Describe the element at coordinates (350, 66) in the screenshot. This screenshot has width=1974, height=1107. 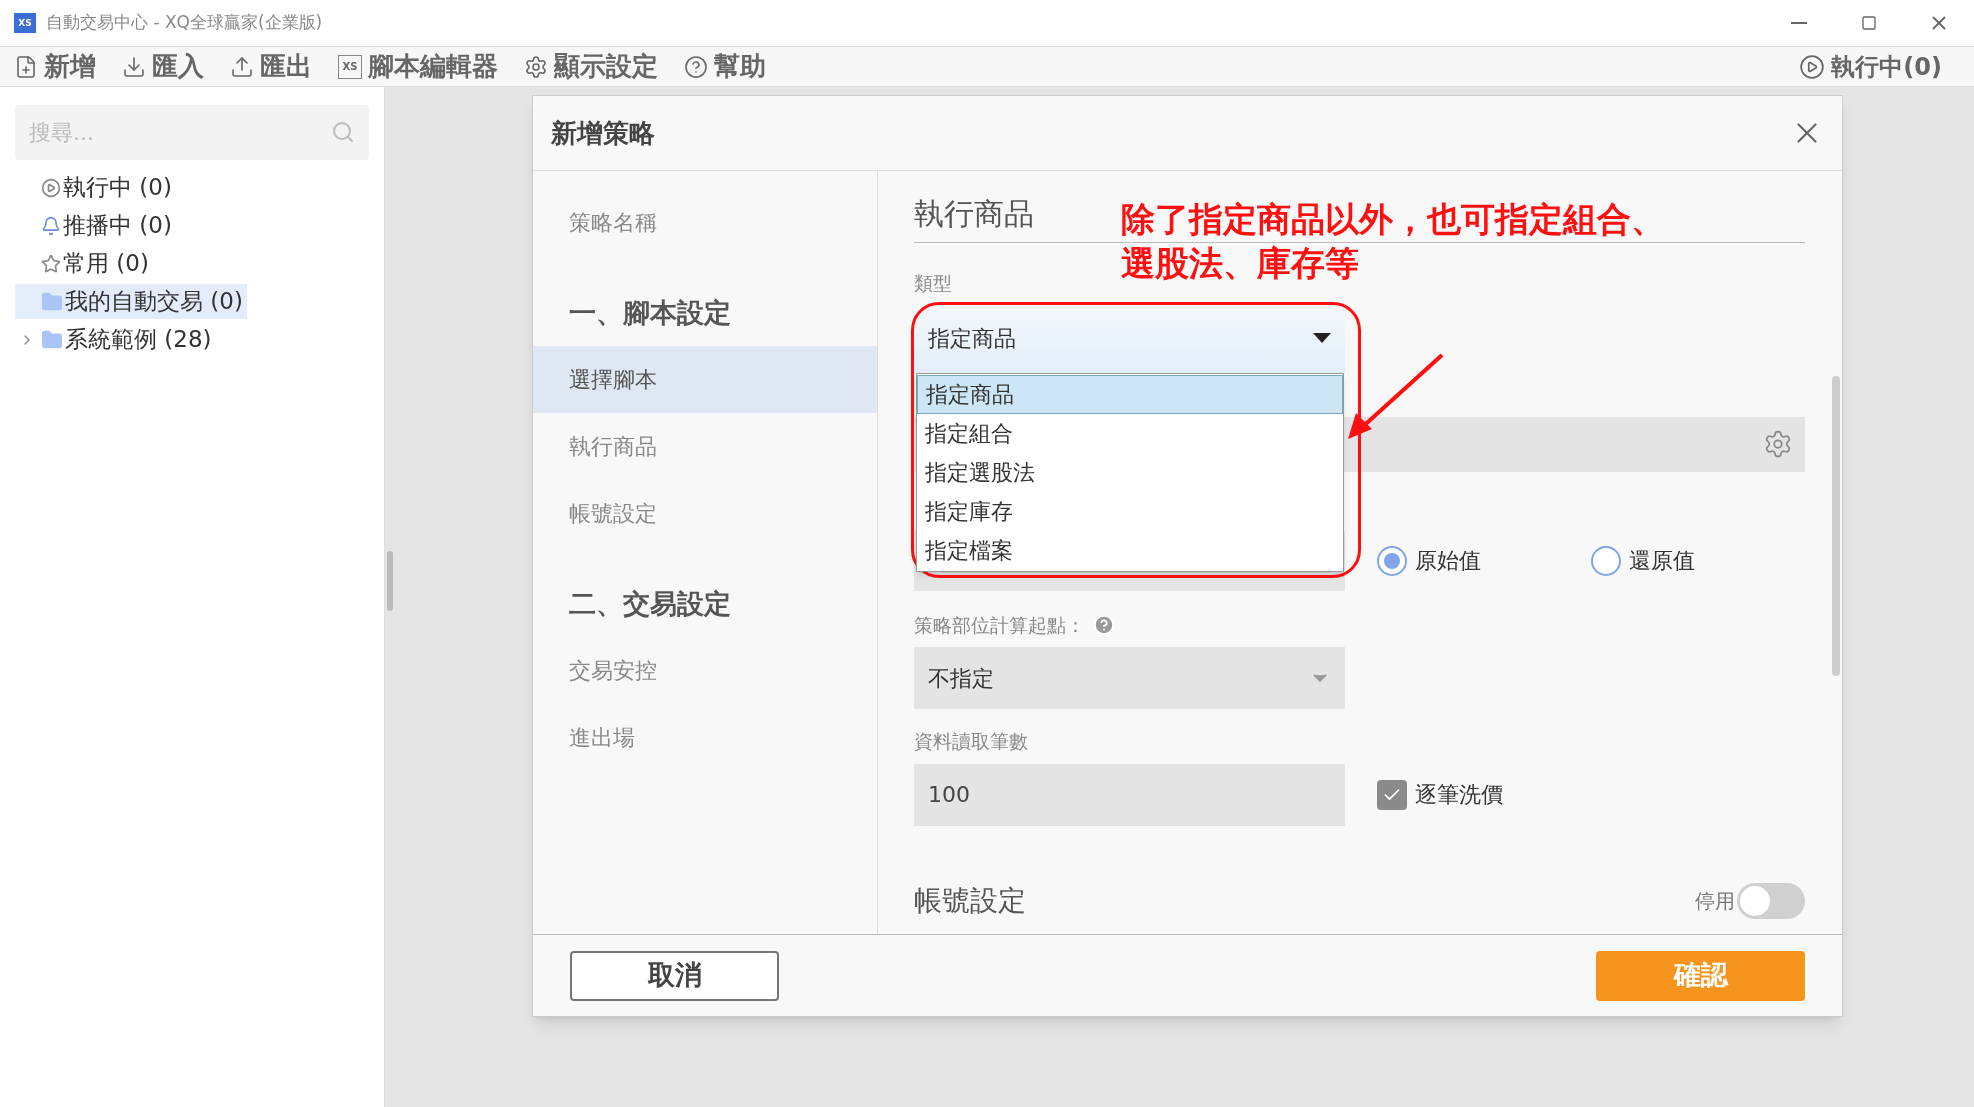
I see `editor-logo-icon: XS` at that location.